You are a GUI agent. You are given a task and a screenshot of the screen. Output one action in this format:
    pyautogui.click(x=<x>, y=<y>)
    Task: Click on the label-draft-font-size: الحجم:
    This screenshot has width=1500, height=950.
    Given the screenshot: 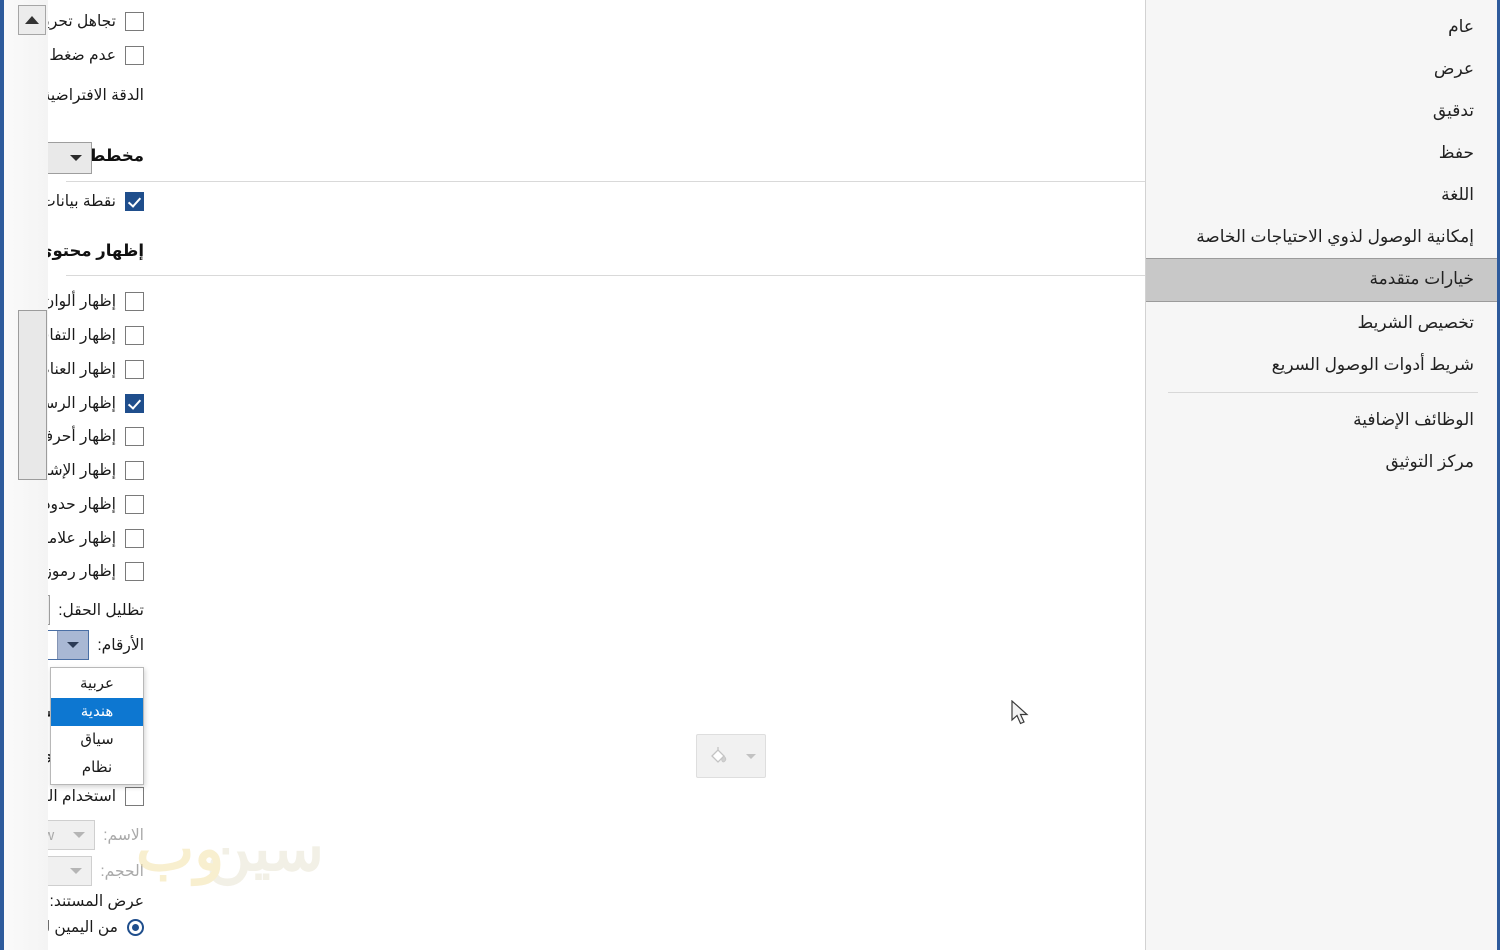 What is the action you would take?
    pyautogui.click(x=122, y=871)
    